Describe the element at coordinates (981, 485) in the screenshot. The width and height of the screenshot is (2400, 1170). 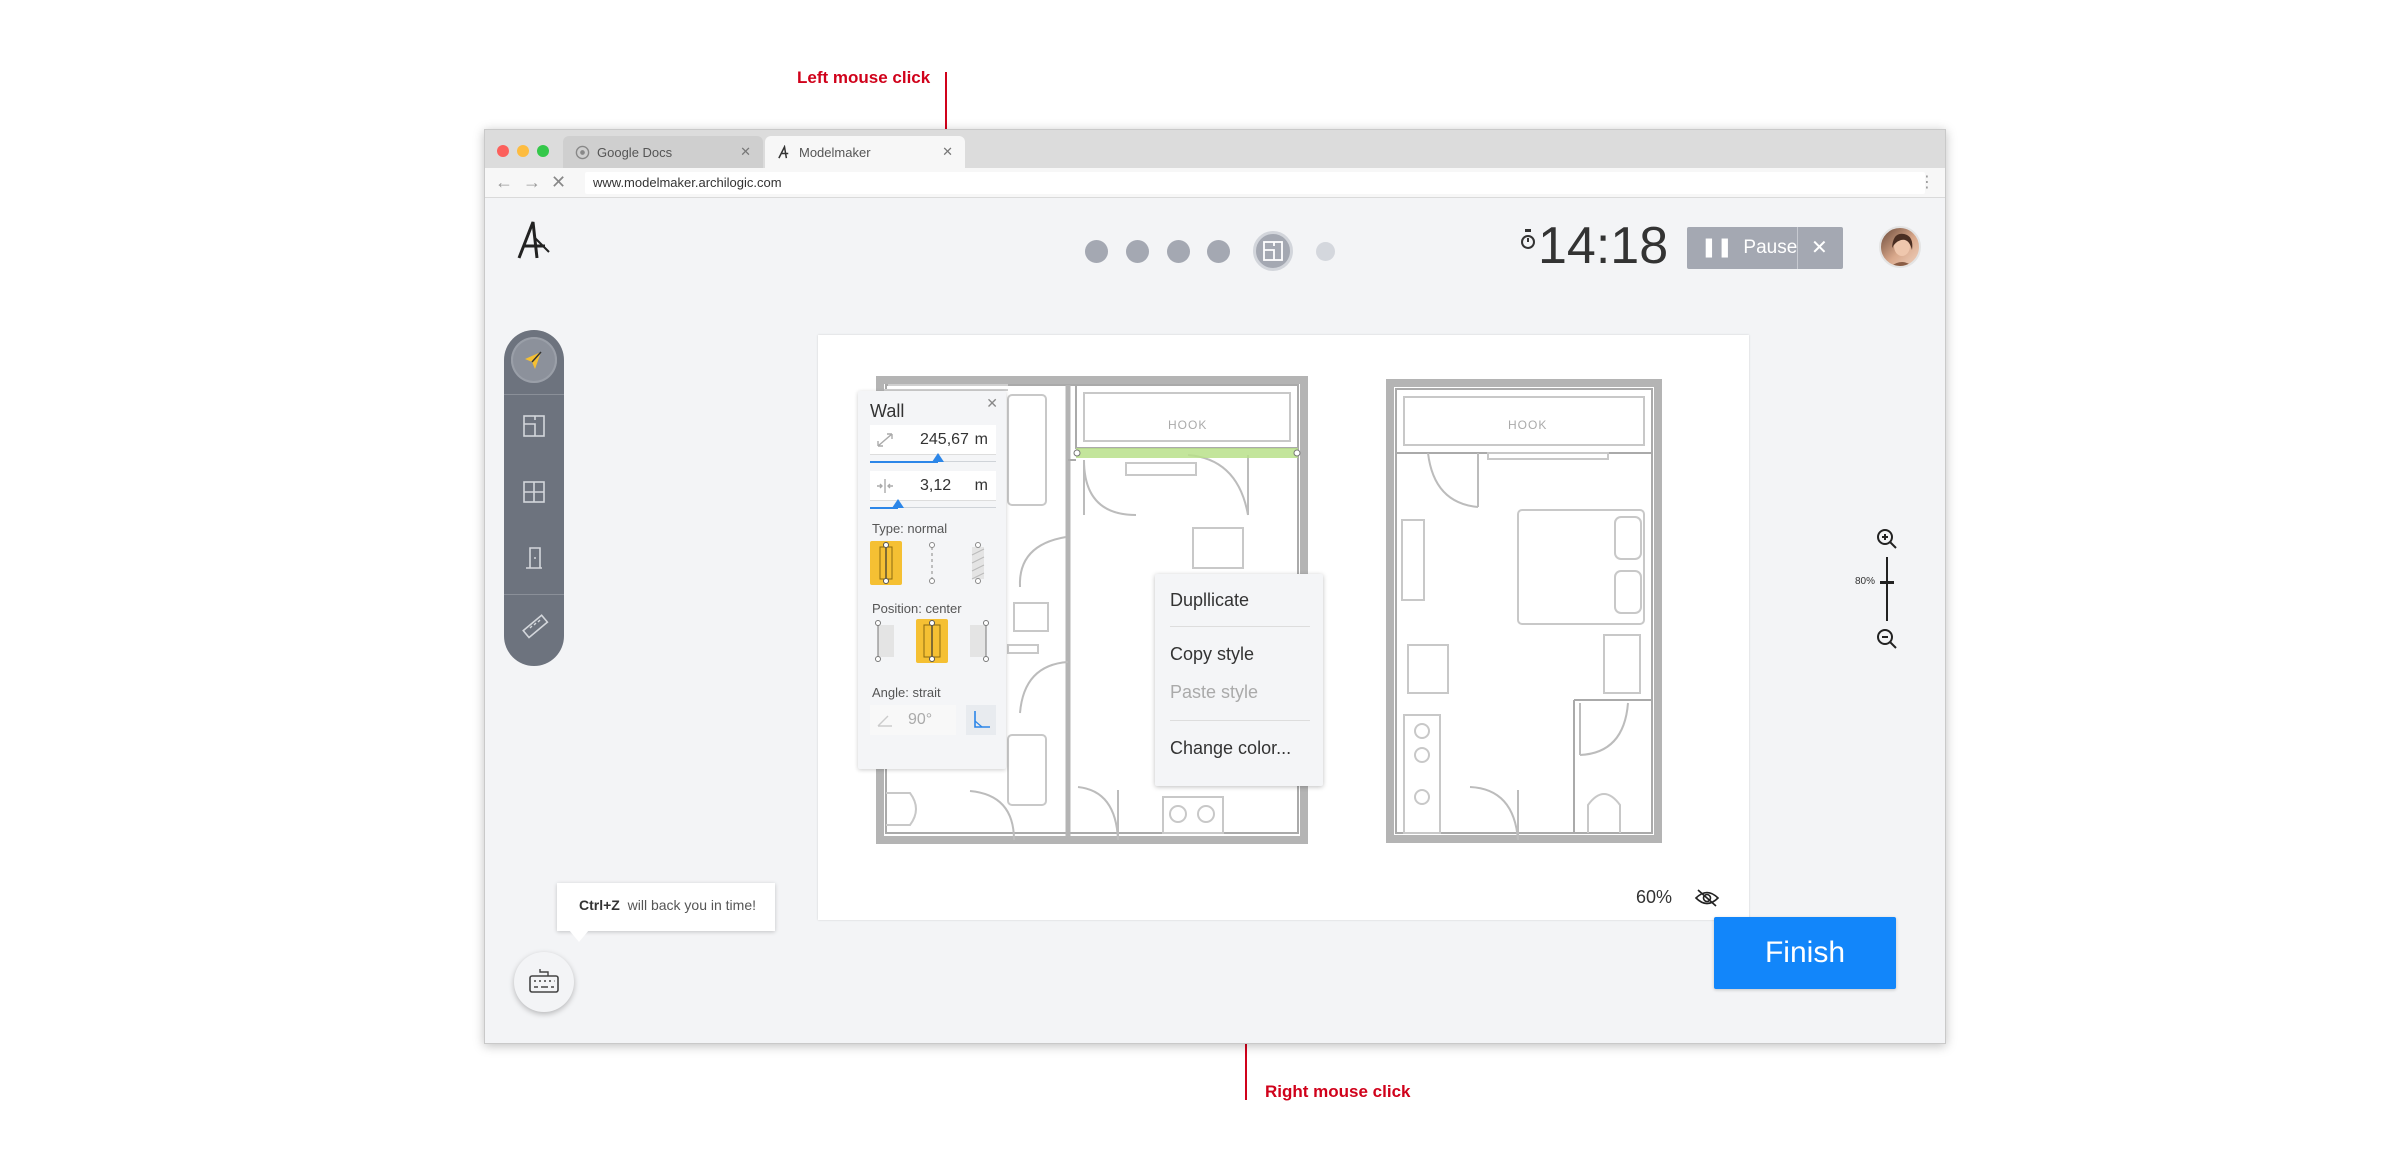
I see `wall-thickness-unit: m` at that location.